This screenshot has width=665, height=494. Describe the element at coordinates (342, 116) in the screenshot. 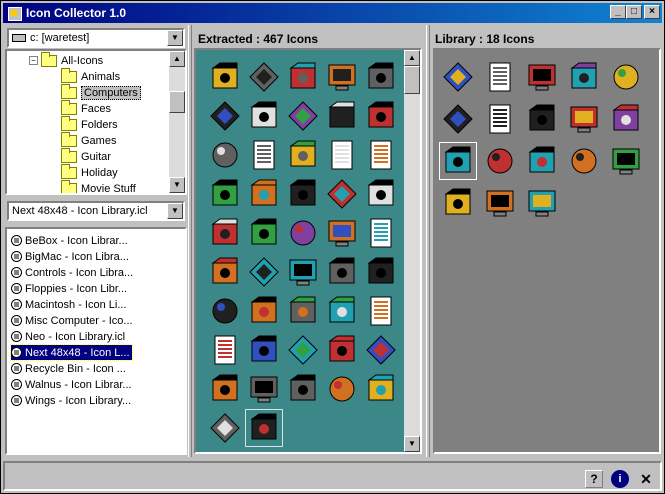

I see `document-icon` at that location.